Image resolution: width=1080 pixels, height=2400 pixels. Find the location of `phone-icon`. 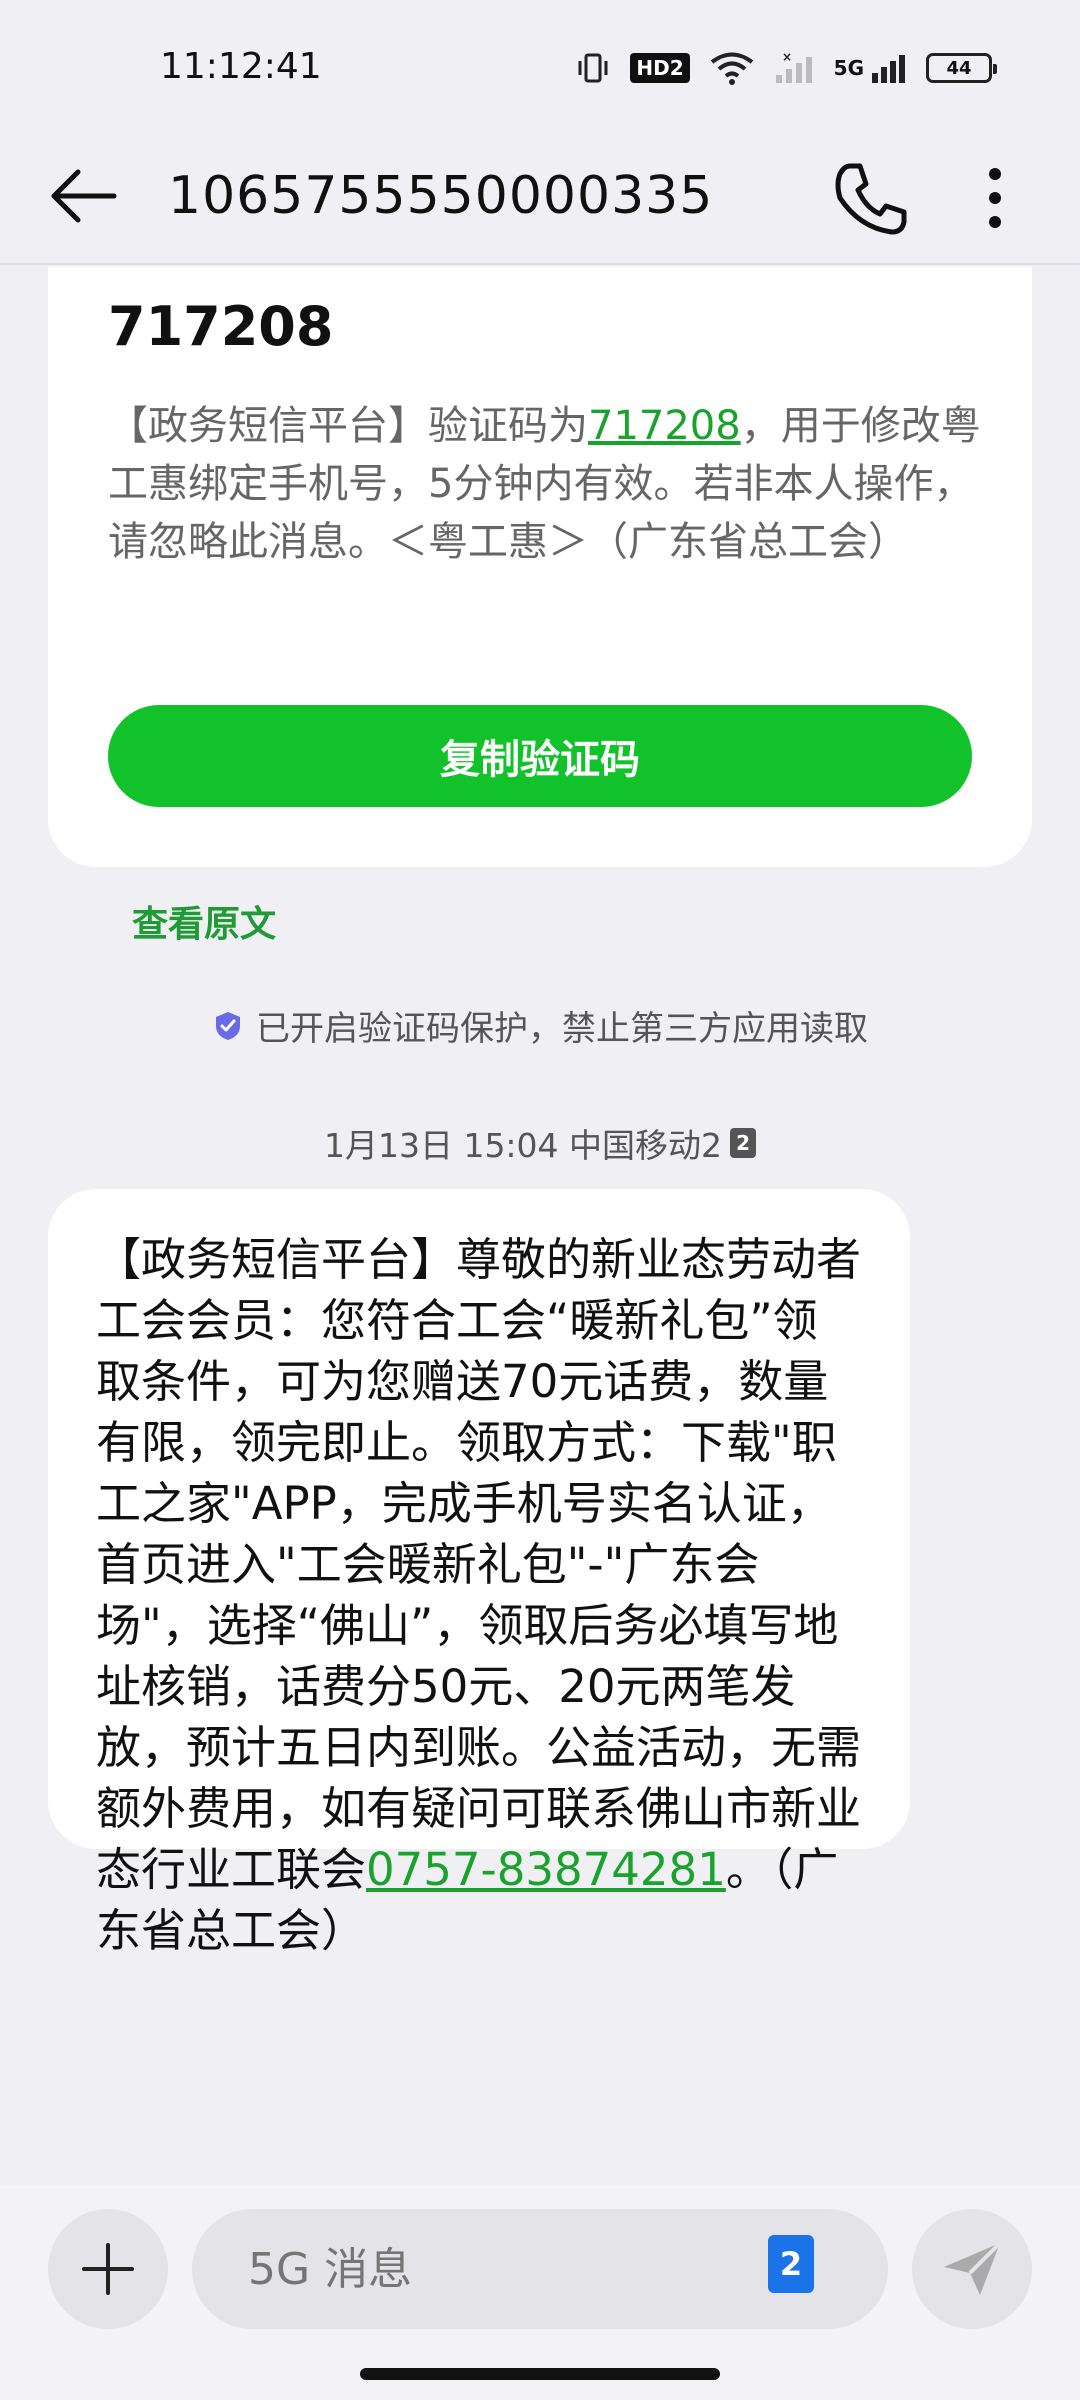

phone-icon is located at coordinates (871, 199).